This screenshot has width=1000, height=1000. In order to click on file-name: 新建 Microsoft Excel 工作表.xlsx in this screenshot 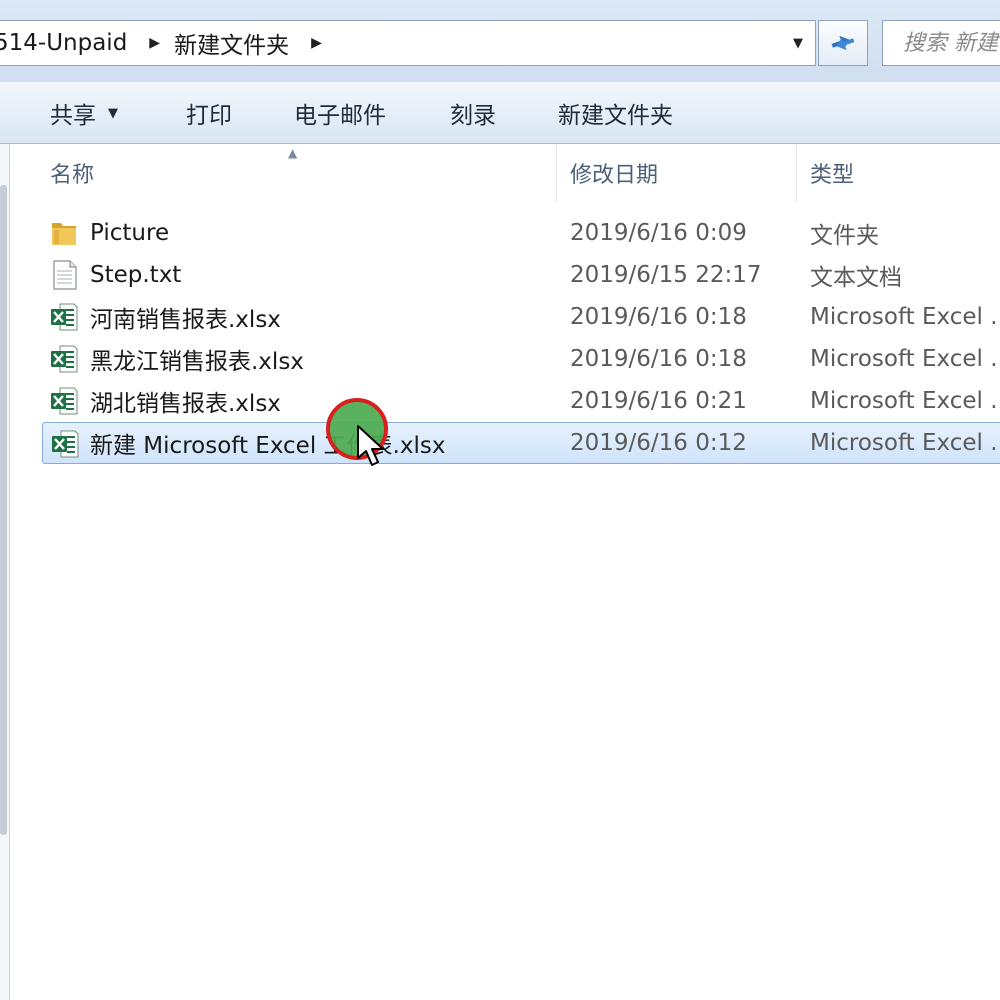, I will do `click(268, 446)`.